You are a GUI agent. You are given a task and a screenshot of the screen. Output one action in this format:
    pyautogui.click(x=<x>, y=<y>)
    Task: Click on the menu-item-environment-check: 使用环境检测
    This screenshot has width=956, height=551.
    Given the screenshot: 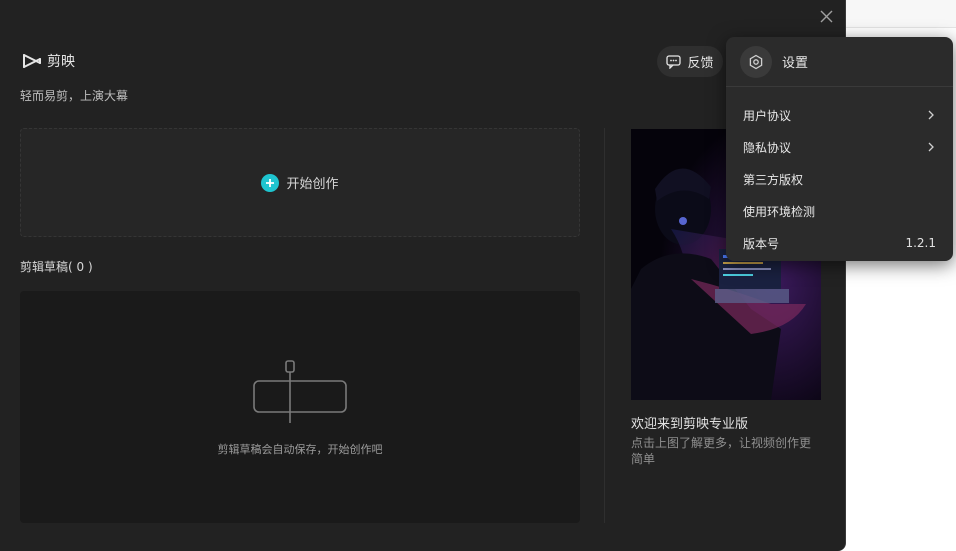 What is the action you would take?
    pyautogui.click(x=839, y=211)
    